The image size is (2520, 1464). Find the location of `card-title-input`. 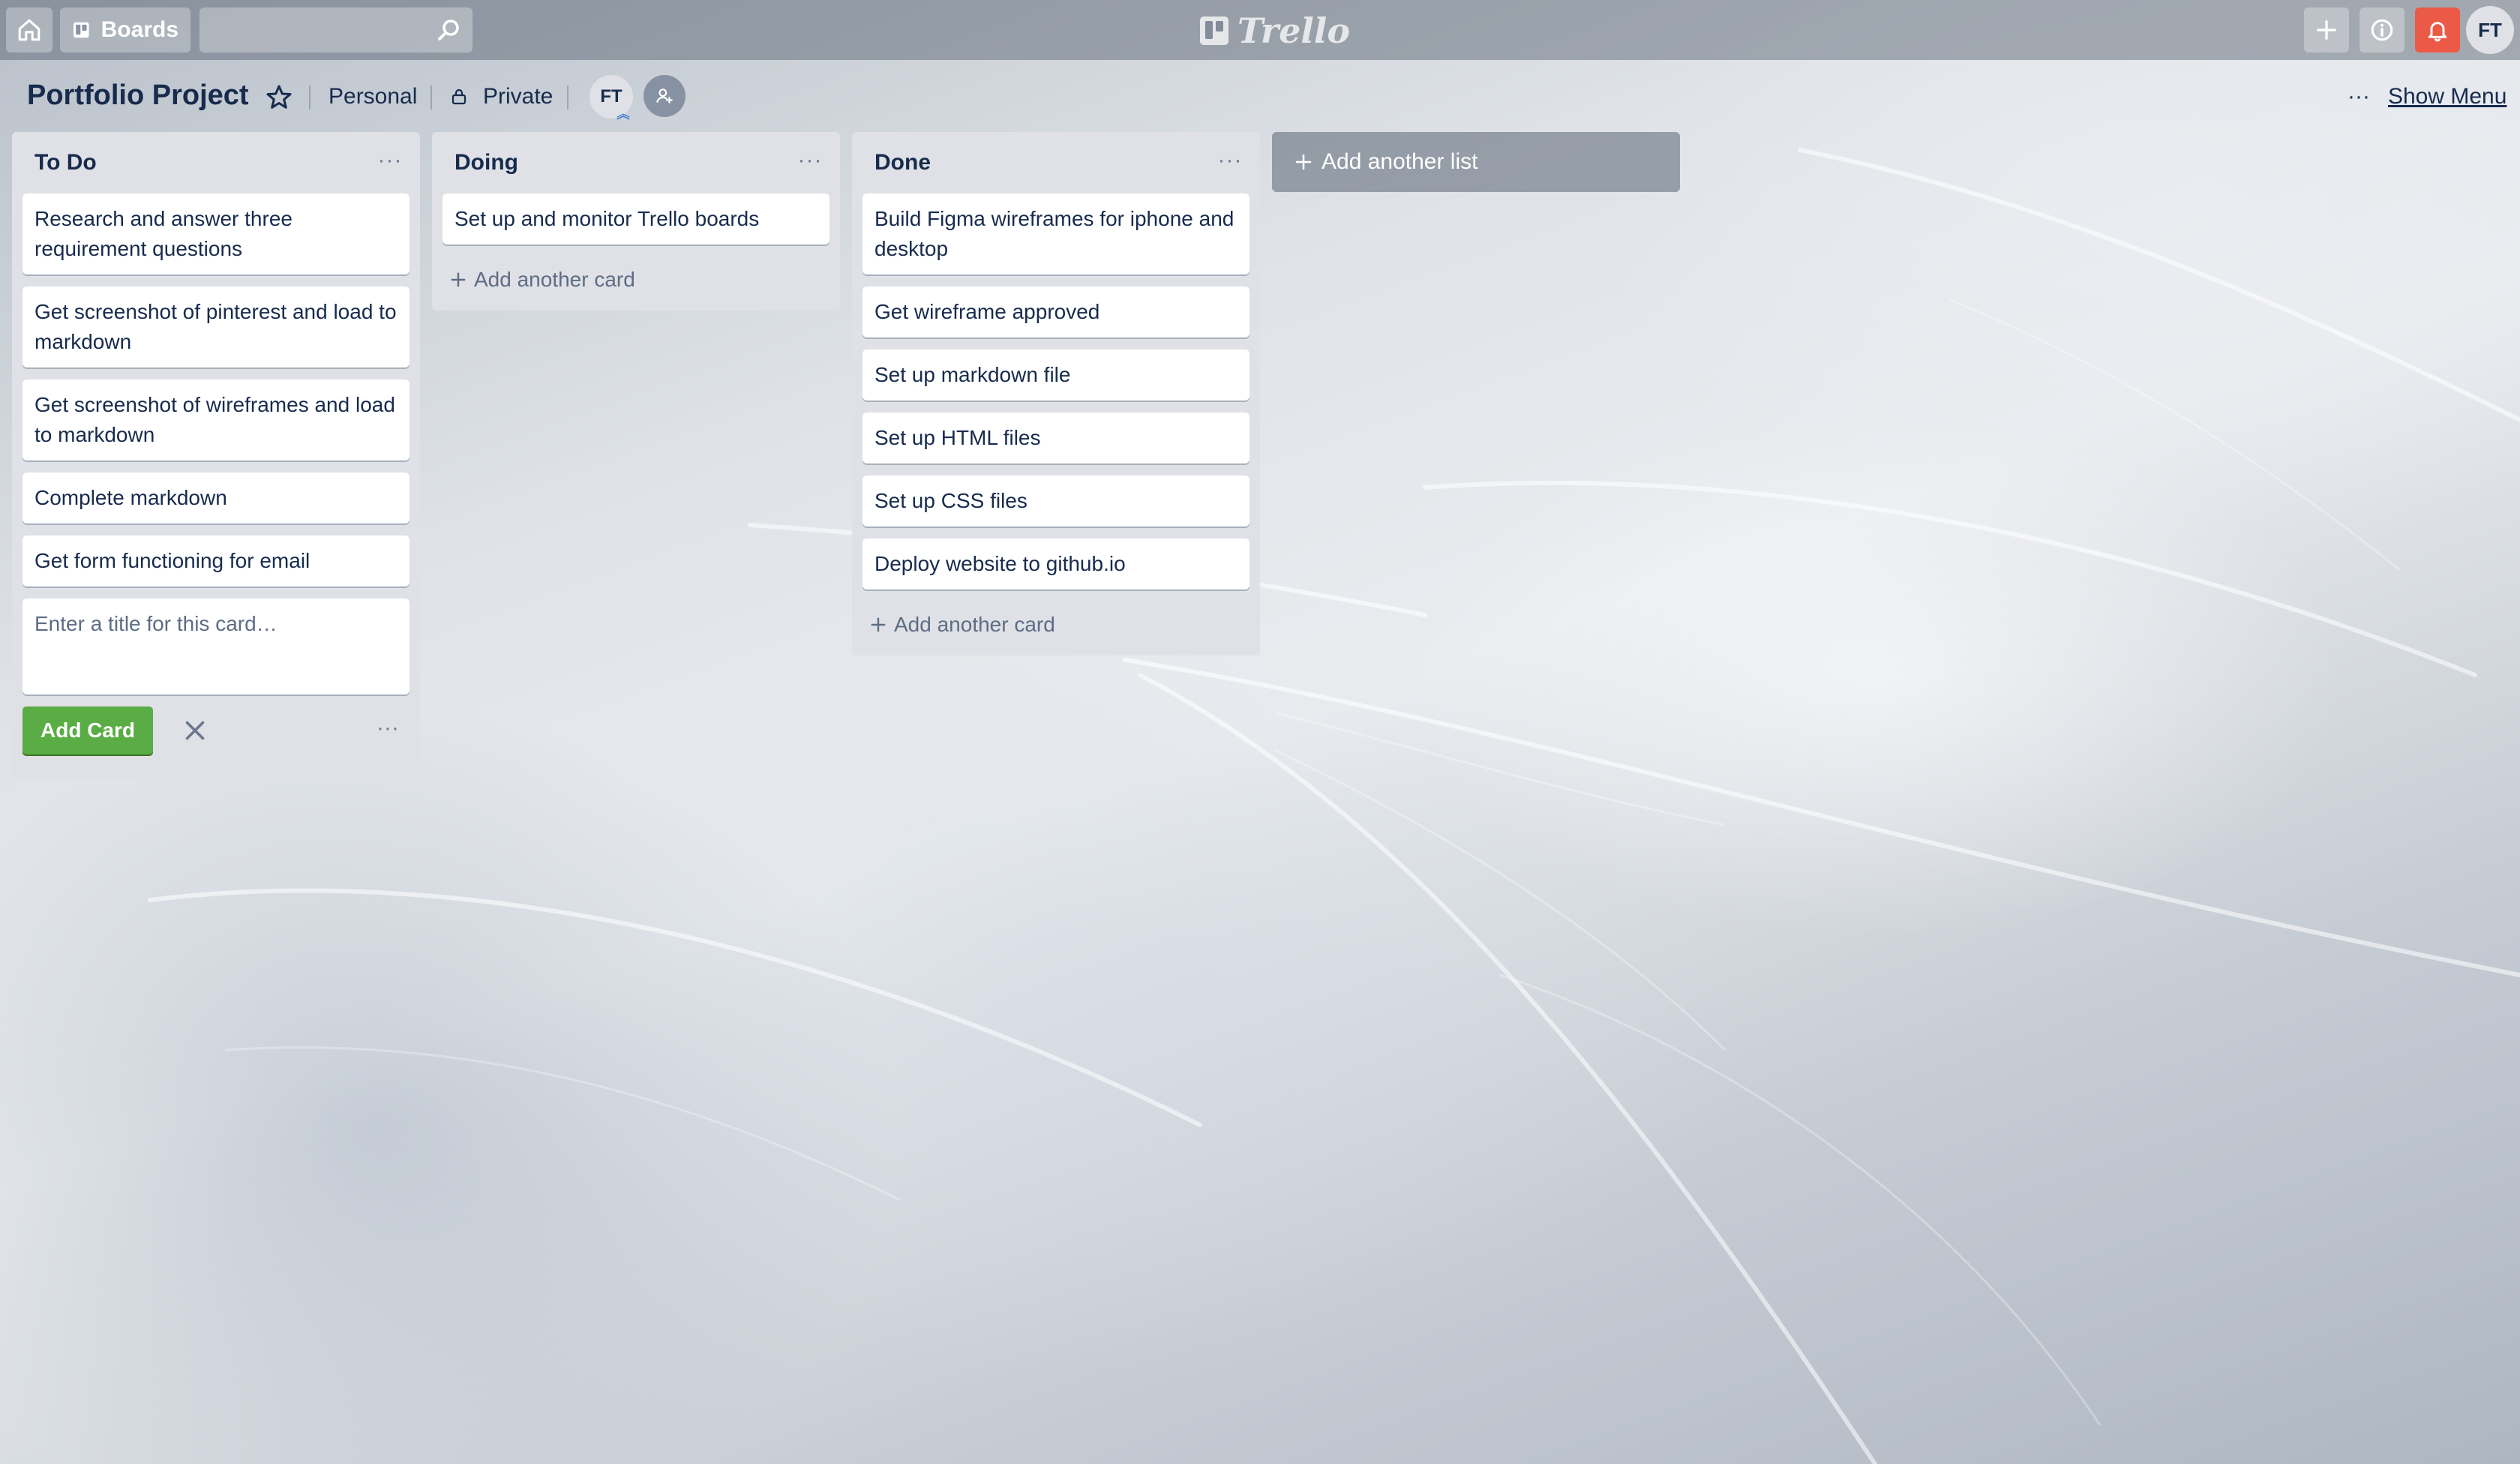

card-title-input is located at coordinates (216, 646).